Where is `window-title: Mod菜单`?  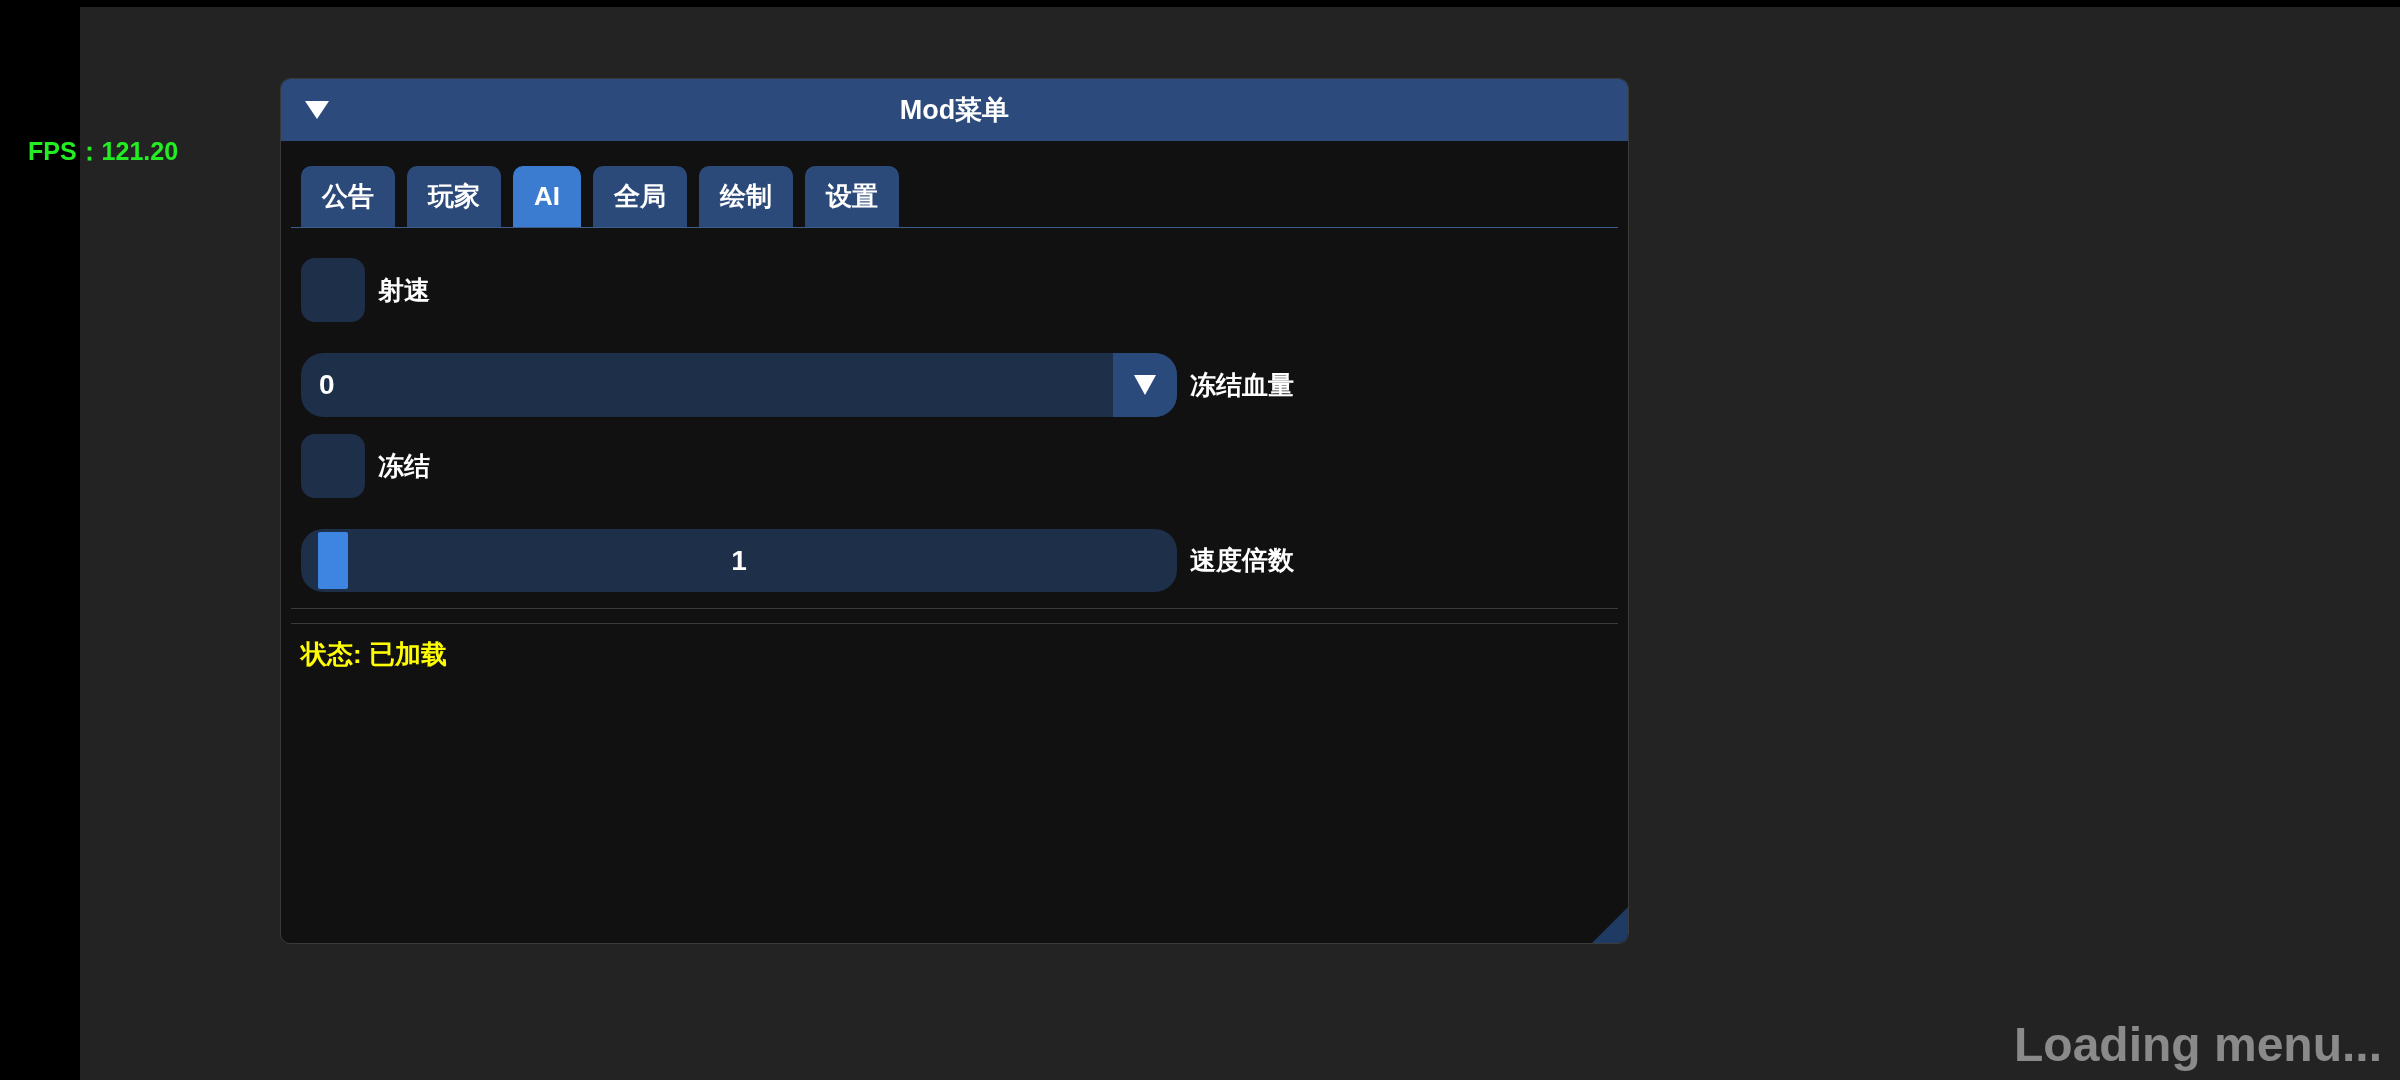
window-title: Mod菜单 is located at coordinates (954, 110).